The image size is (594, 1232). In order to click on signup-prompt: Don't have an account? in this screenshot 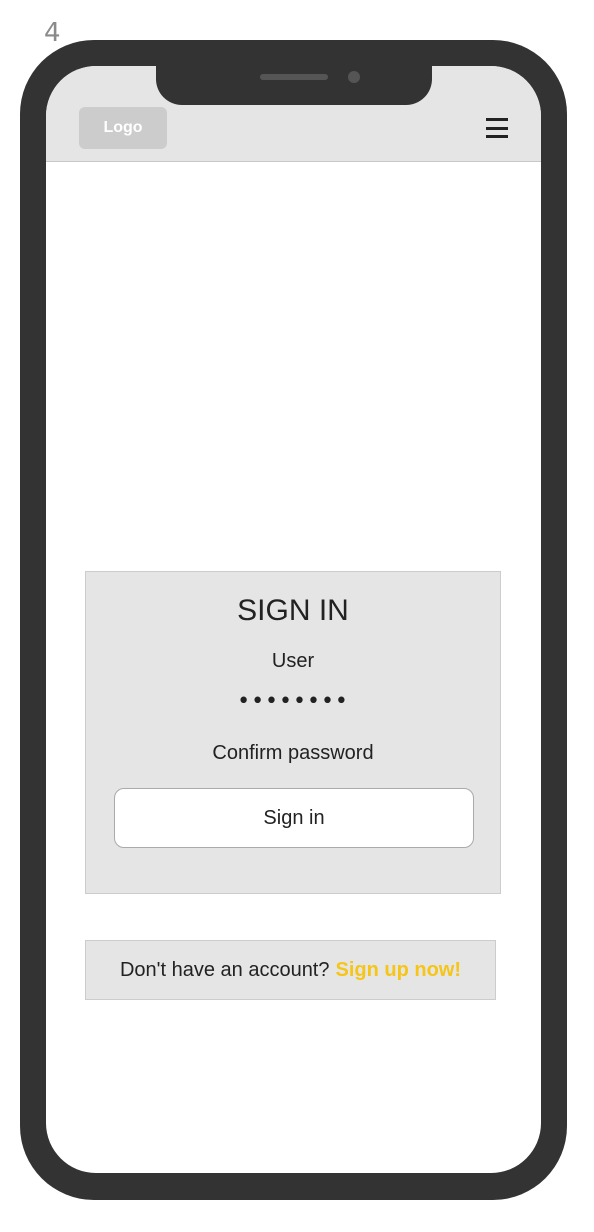, I will do `click(224, 969)`.